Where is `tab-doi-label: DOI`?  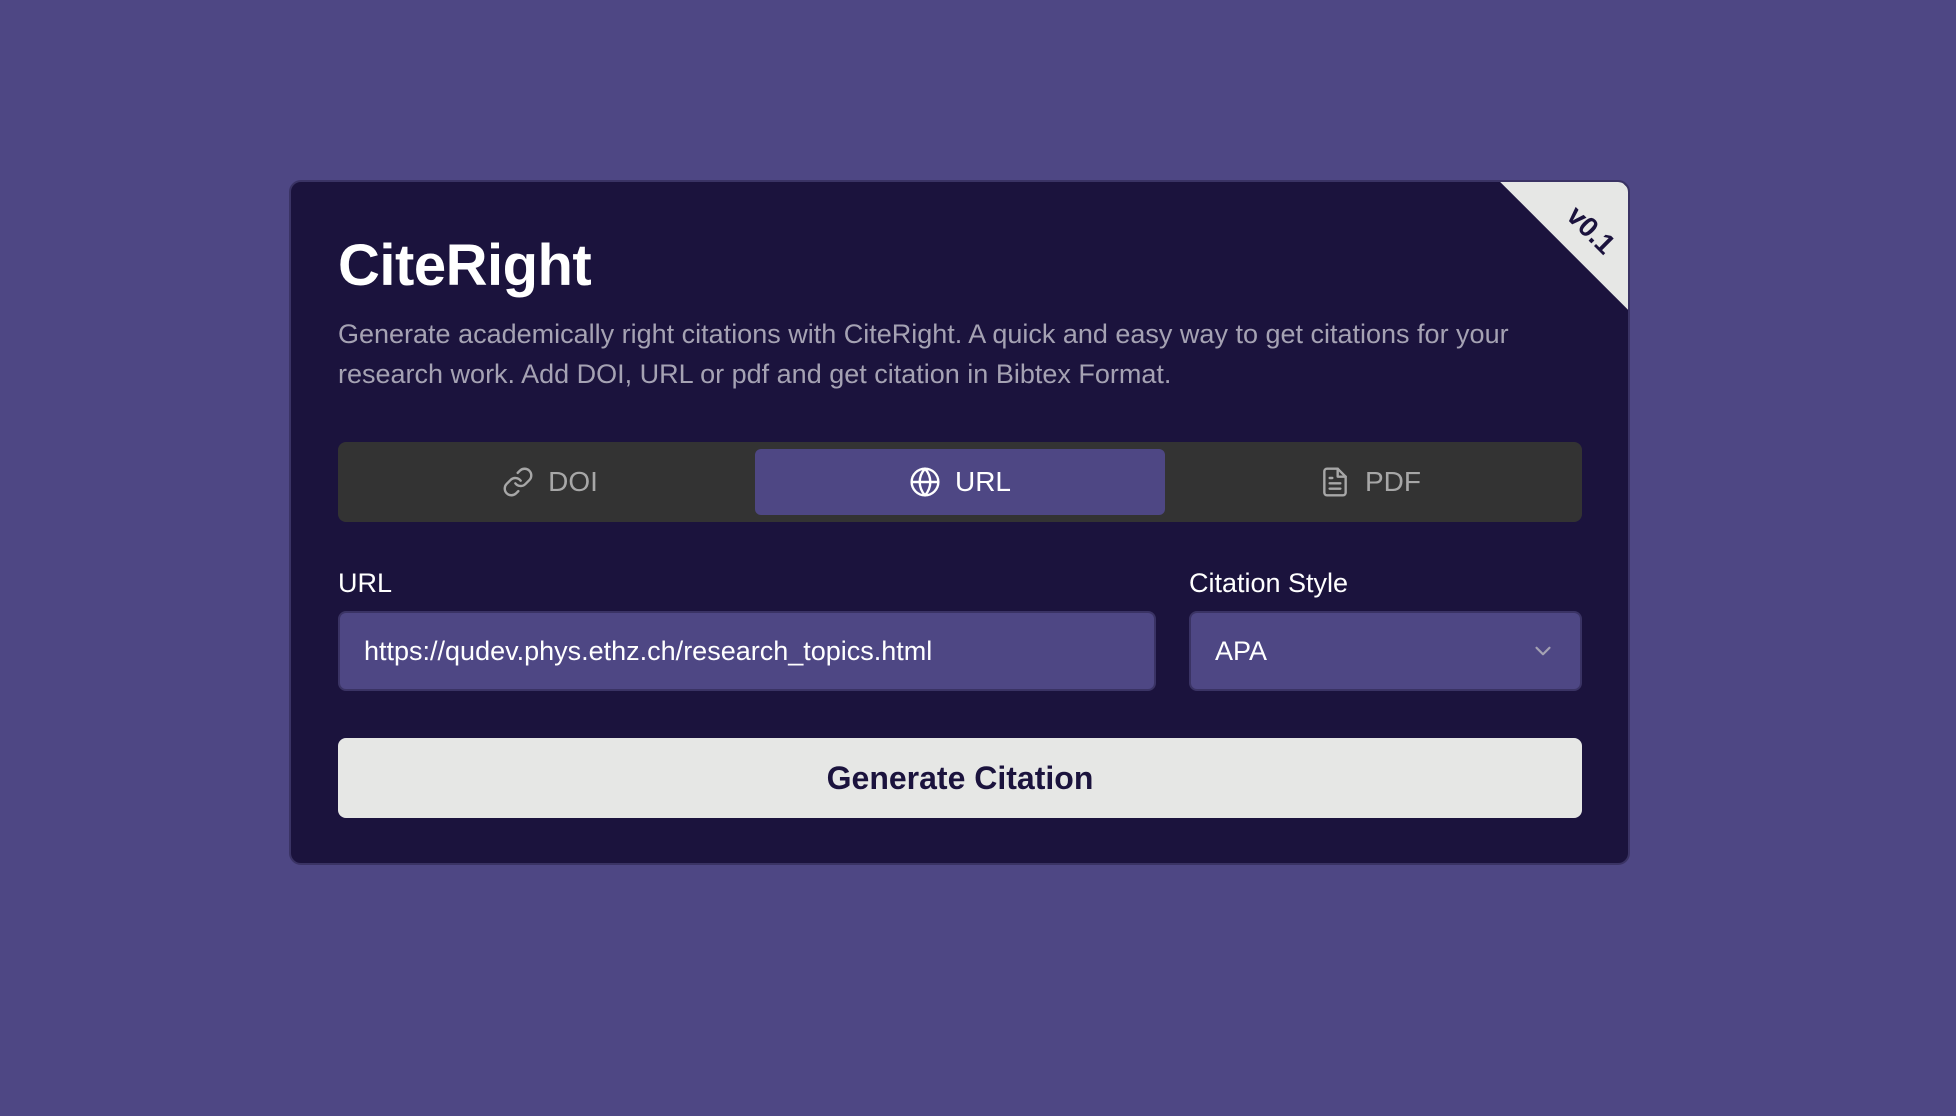 tab-doi-label: DOI is located at coordinates (573, 481).